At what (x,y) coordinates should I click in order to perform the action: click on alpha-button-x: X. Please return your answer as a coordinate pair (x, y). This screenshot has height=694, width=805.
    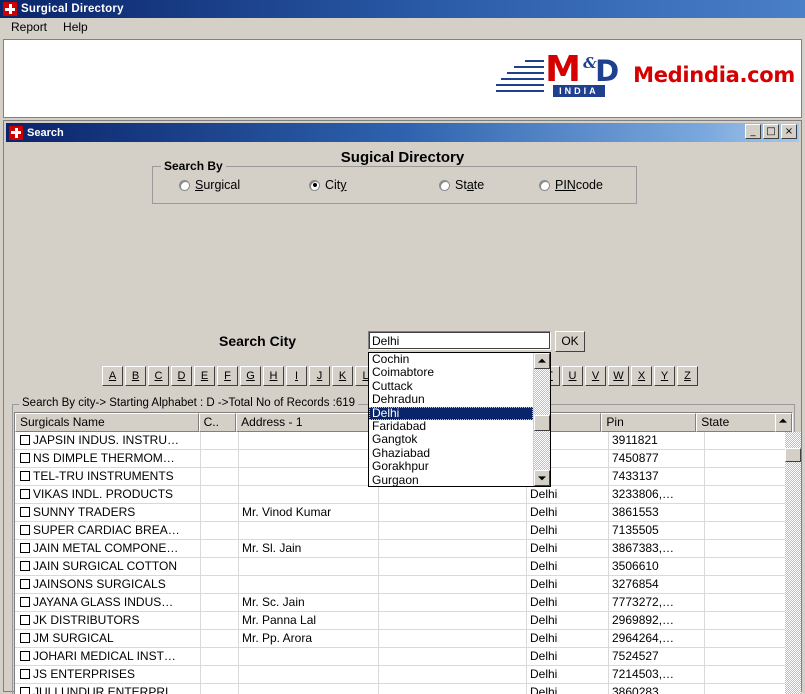
    Looking at the image, I should click on (641, 376).